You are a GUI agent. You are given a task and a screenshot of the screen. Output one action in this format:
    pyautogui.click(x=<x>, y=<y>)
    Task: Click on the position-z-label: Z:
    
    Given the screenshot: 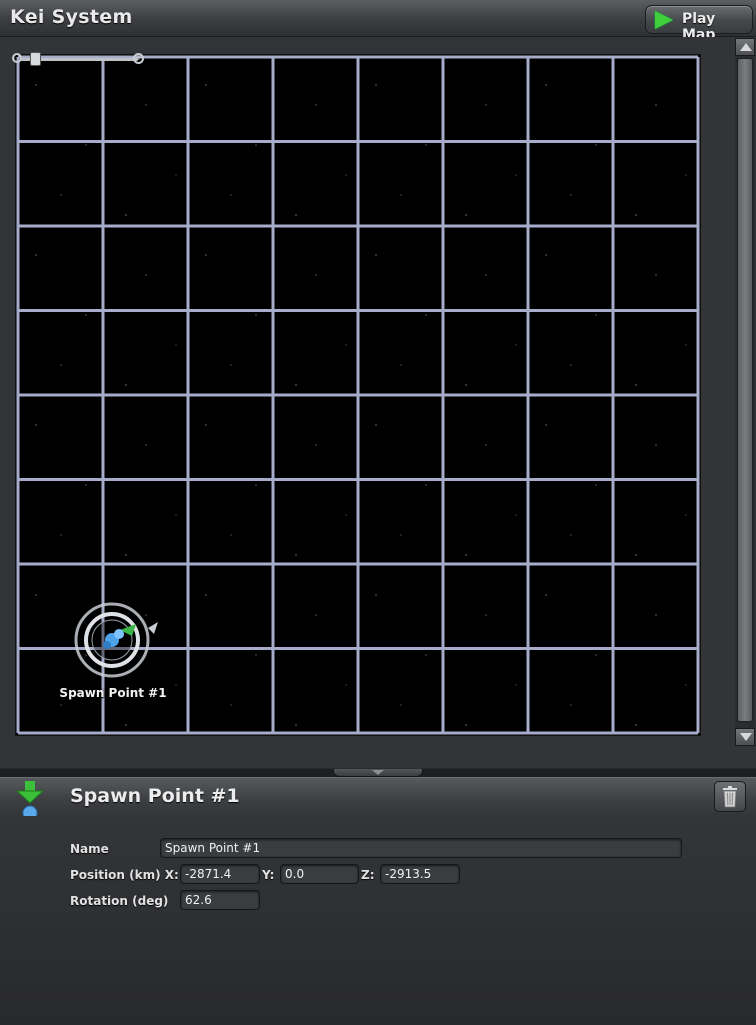 What is the action you would take?
    pyautogui.click(x=368, y=875)
    